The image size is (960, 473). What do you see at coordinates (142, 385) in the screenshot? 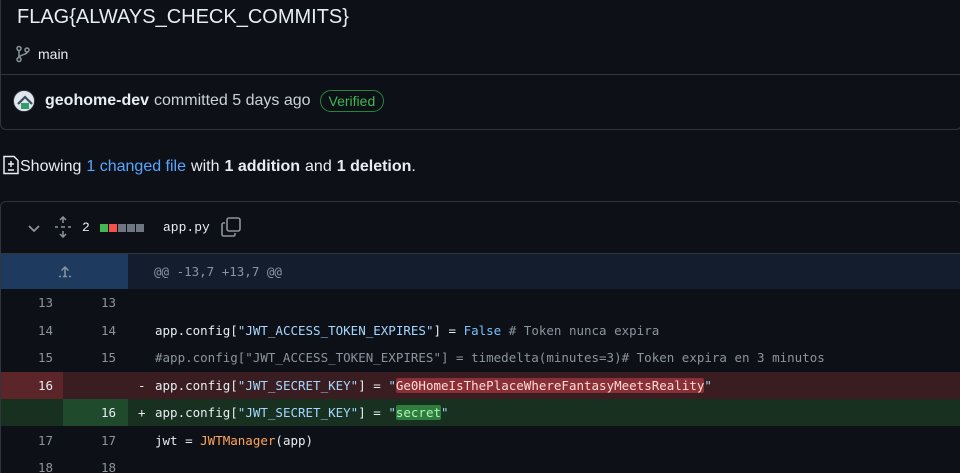
I see `diff-marker: -` at bounding box center [142, 385].